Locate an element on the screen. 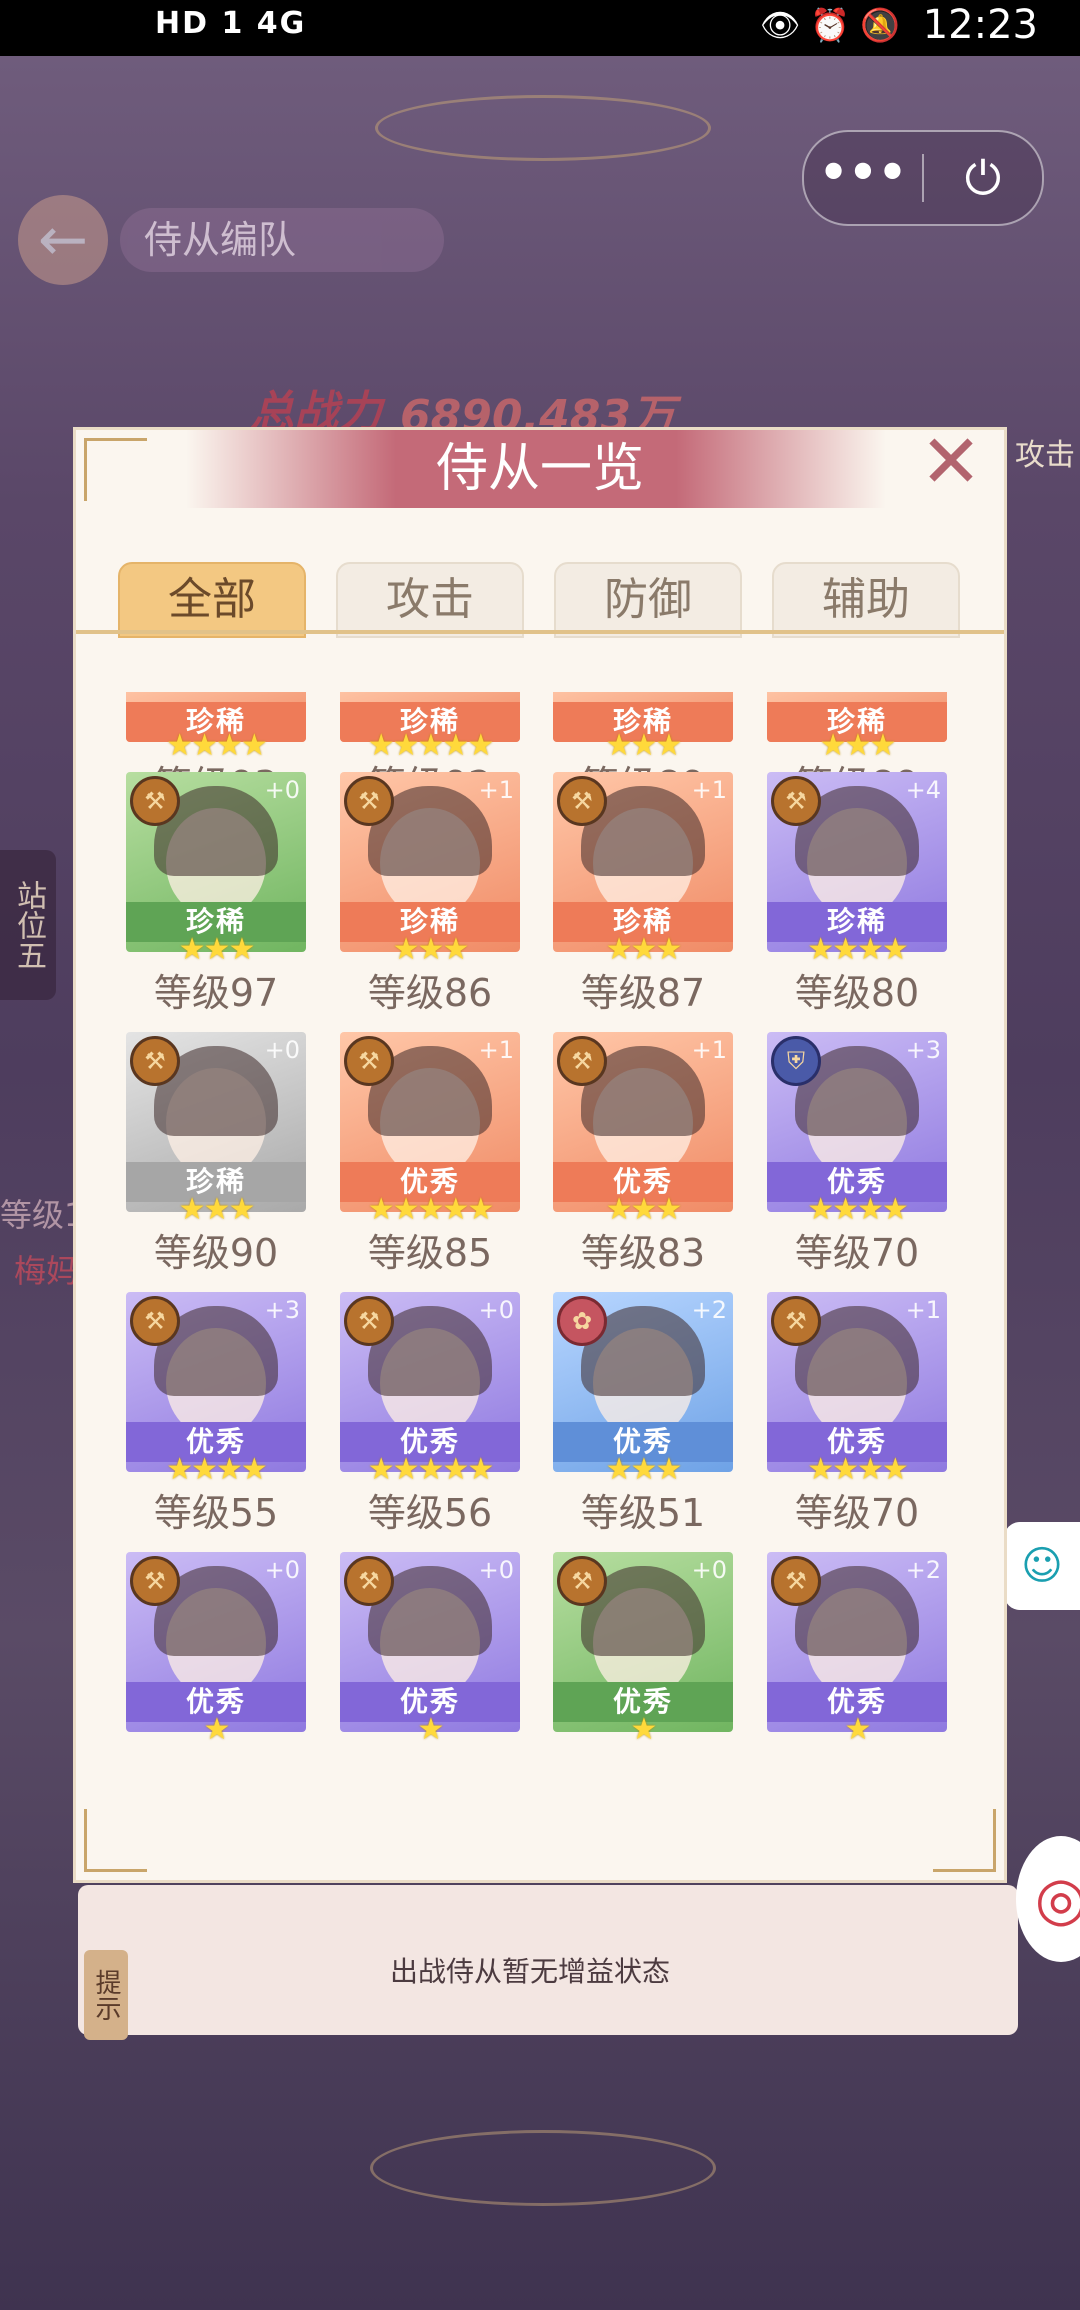 Image resolution: width=1080 pixels, height=2310 pixels. level-label: 等级85 is located at coordinates (430, 1253).